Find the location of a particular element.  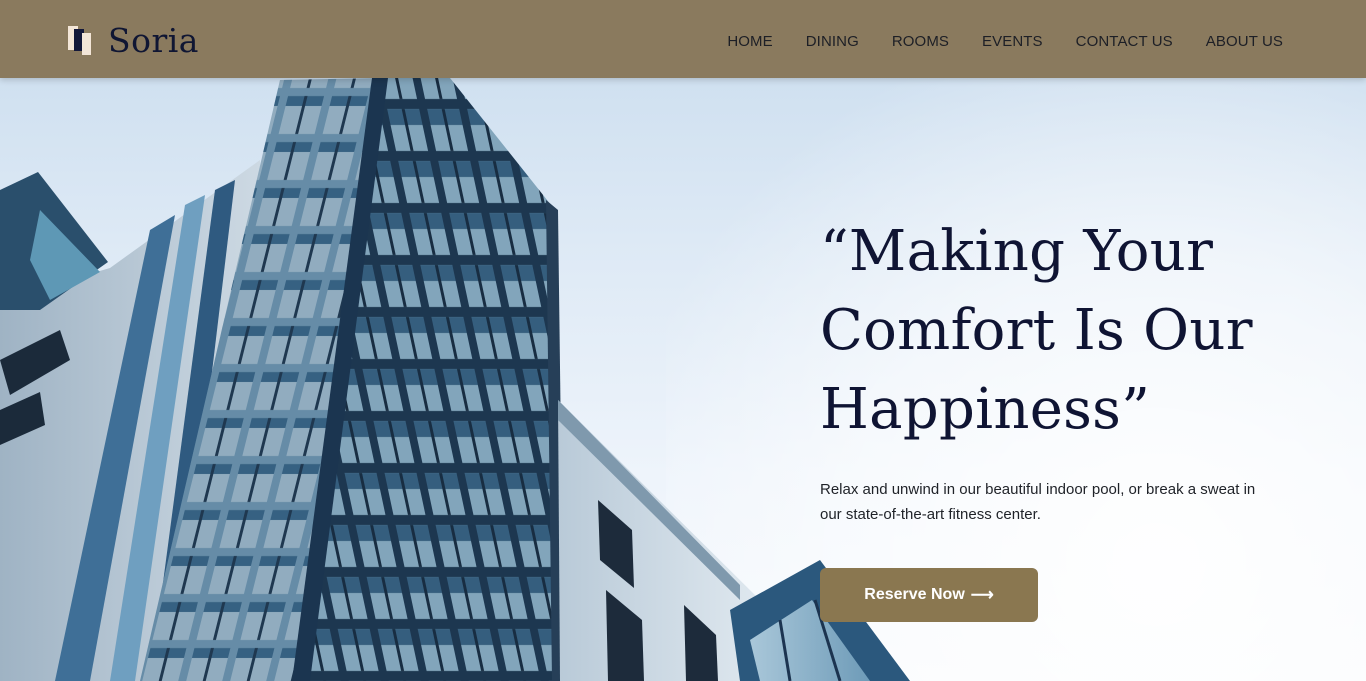

nav-item-rooms: ROOMS is located at coordinates (920, 41).